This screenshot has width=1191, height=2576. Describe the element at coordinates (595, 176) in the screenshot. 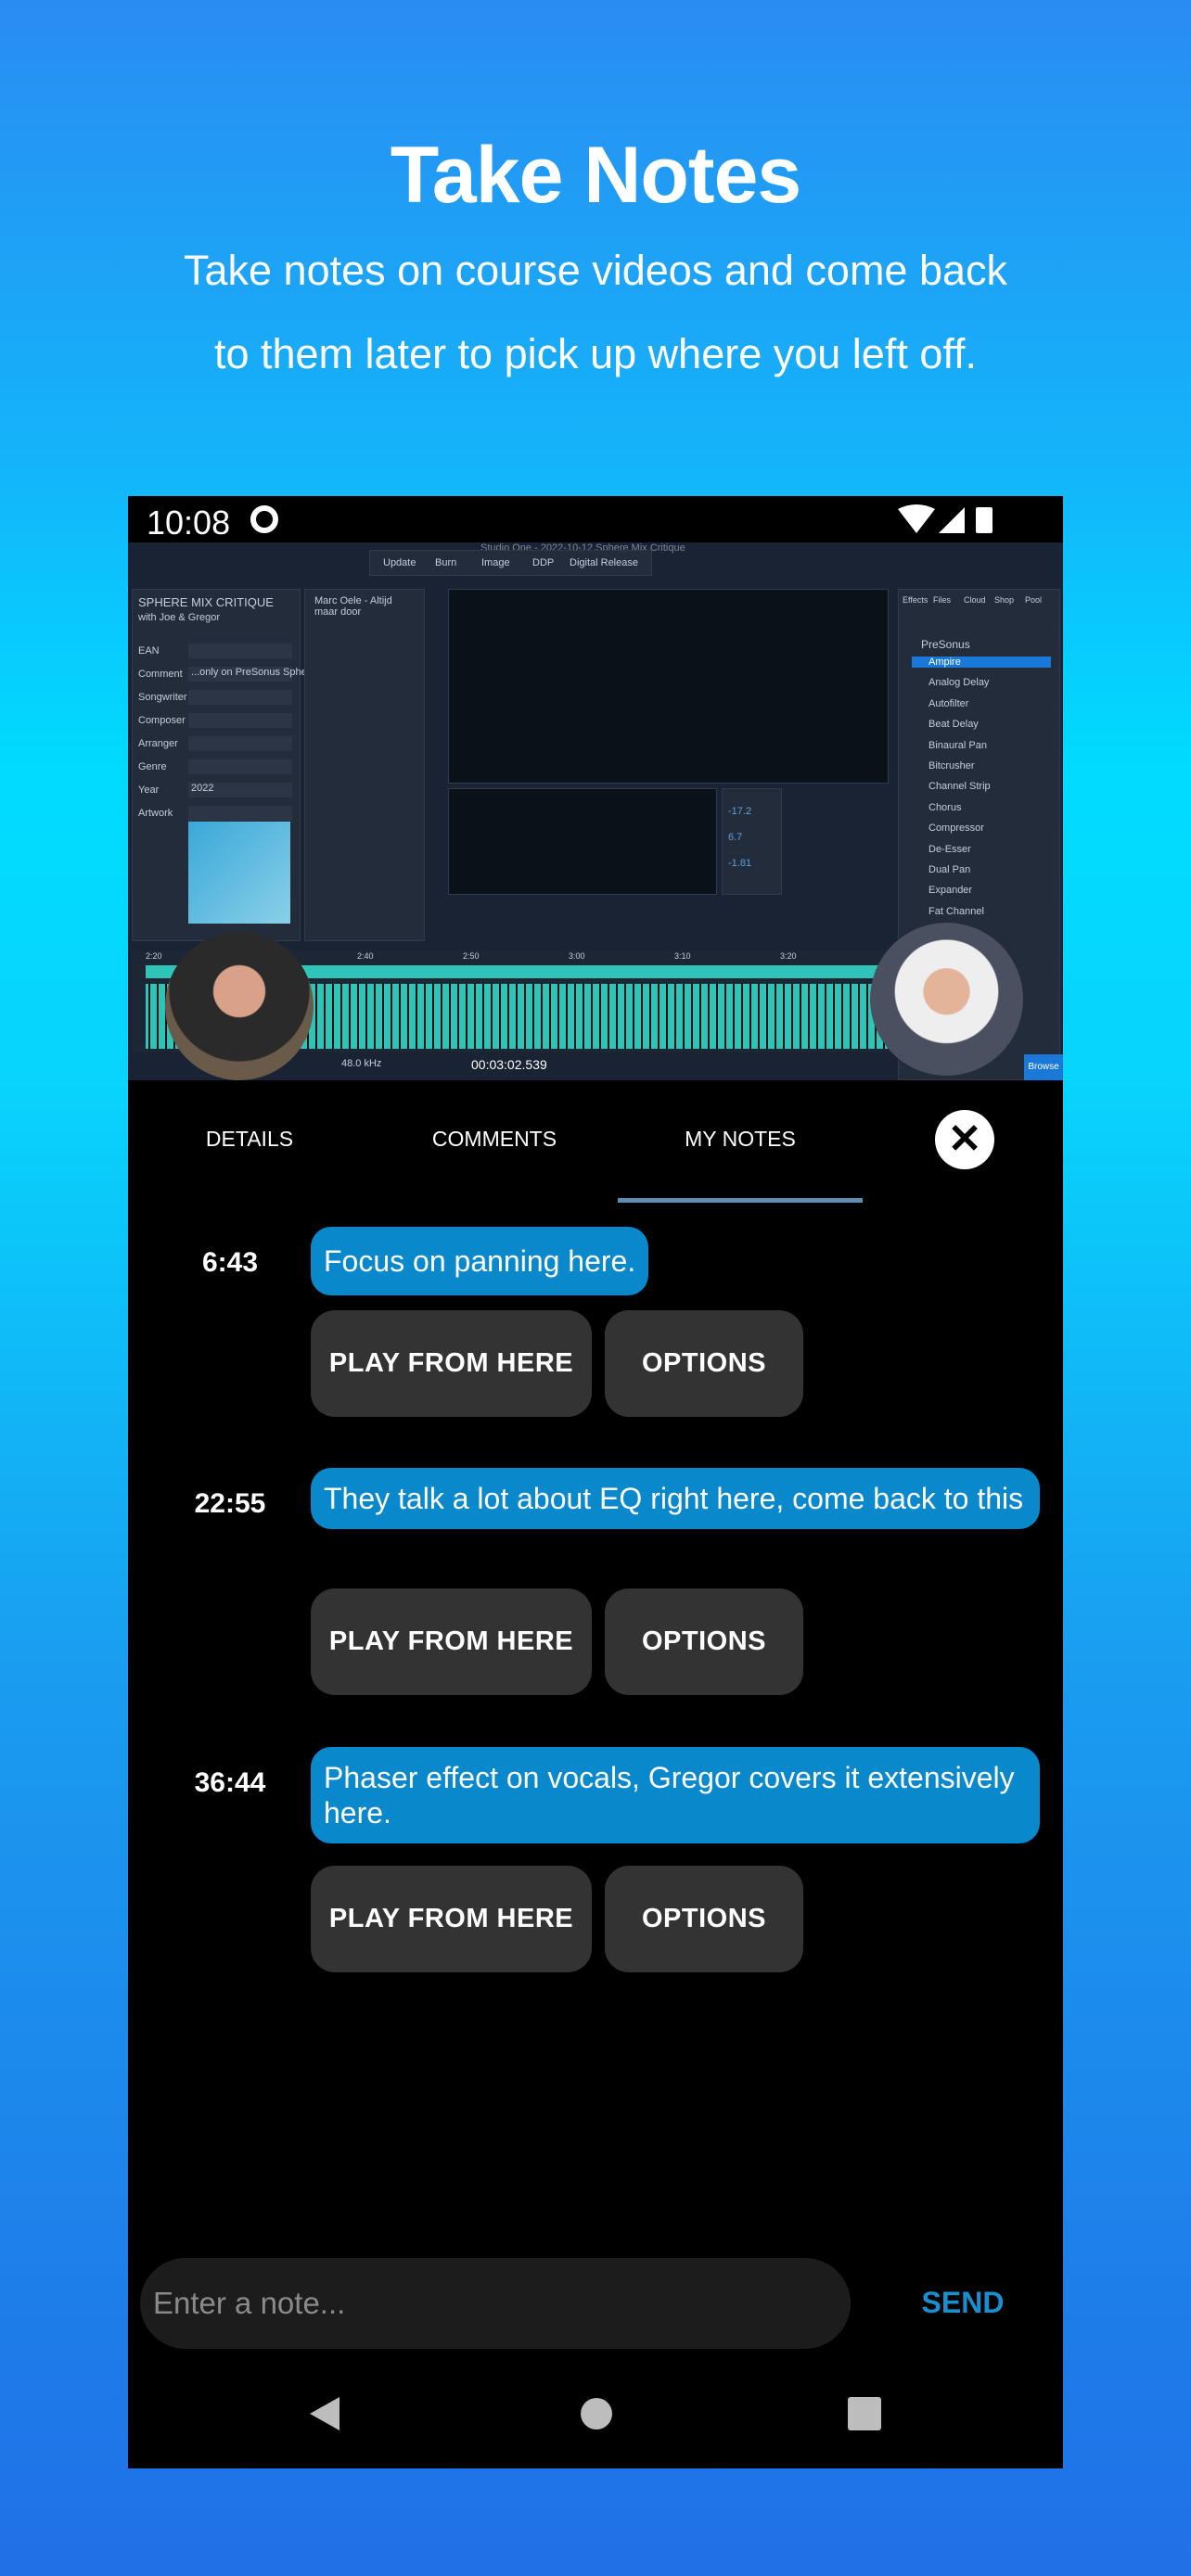

I see `hero-title: Take Notes` at that location.